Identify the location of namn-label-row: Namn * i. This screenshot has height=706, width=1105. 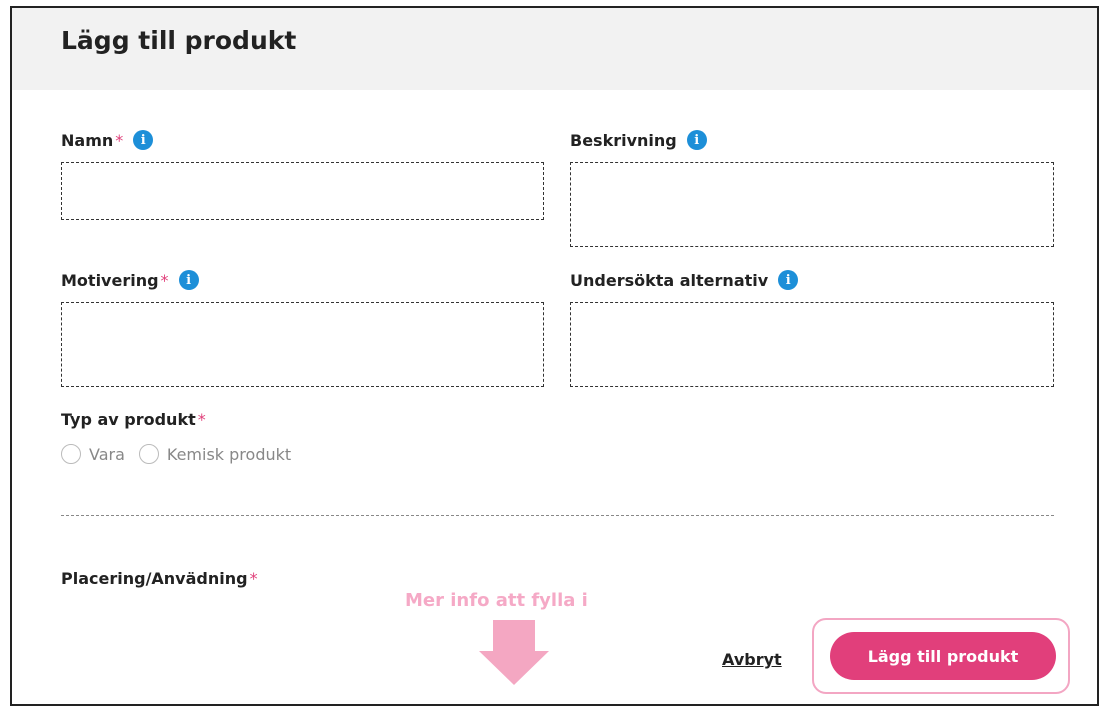
(107, 140).